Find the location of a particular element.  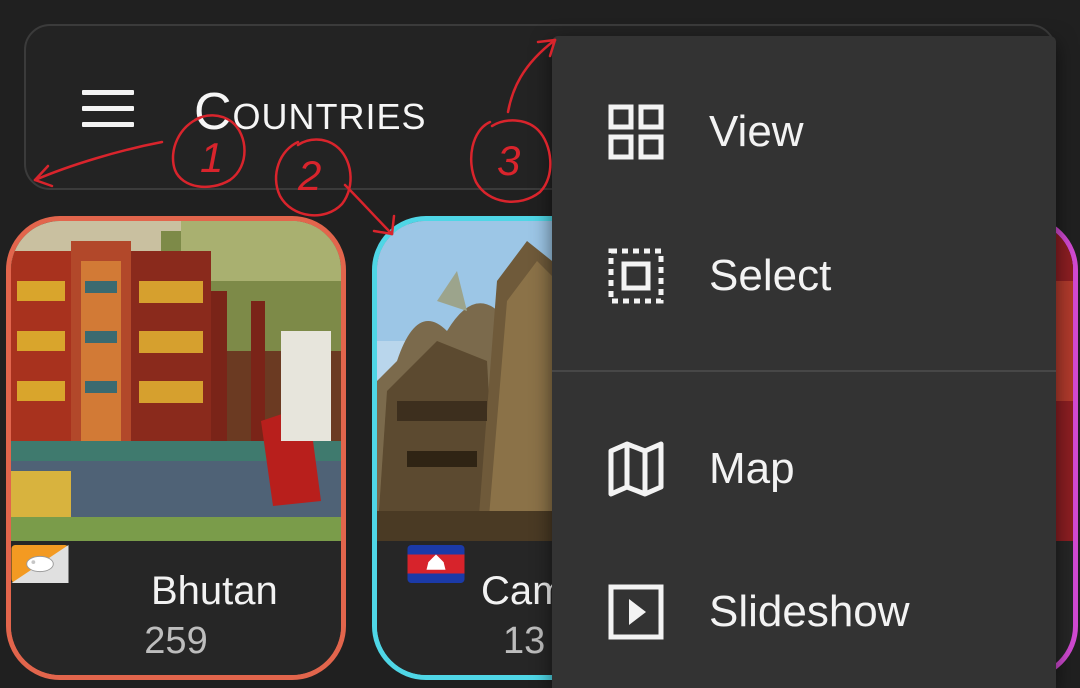

page-title: Countries is located at coordinates (310, 112).